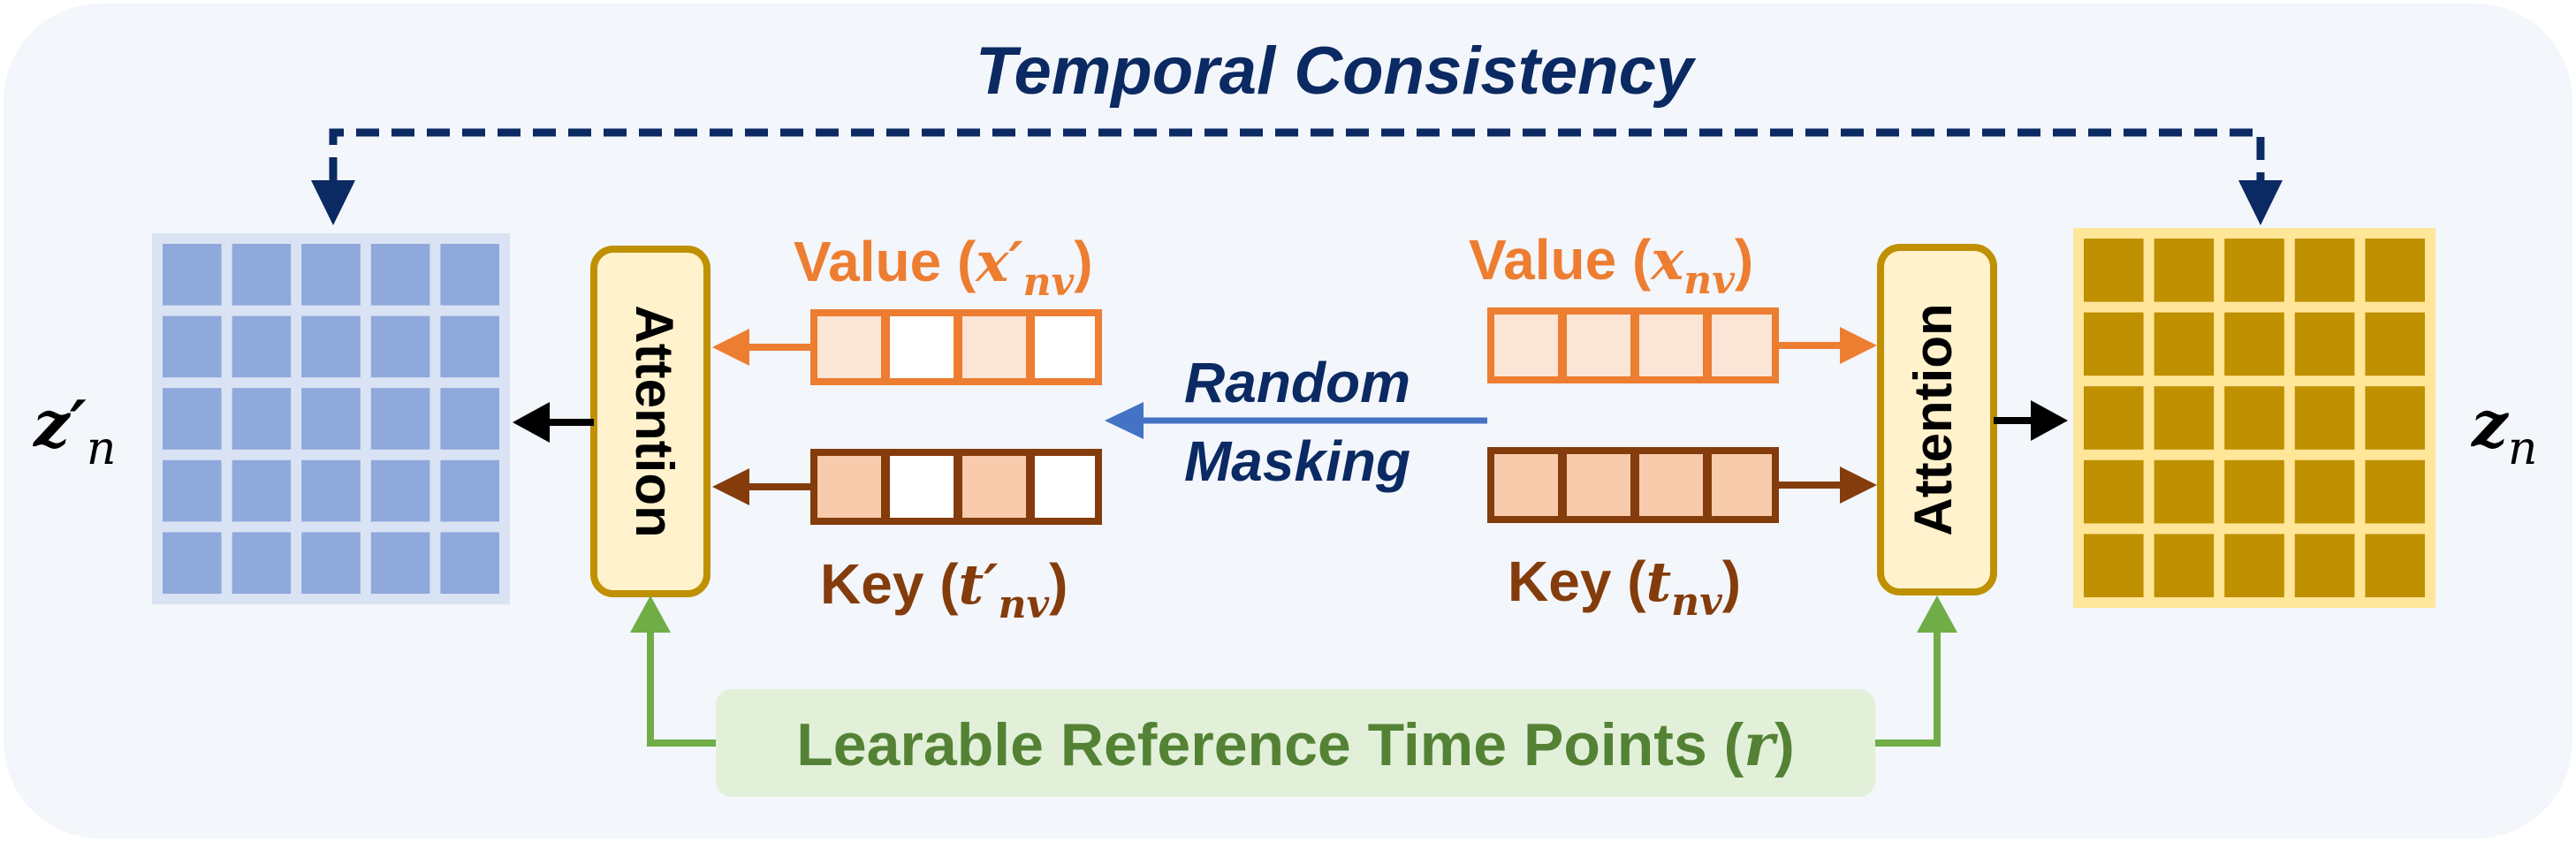 The height and width of the screenshot is (842, 2576). Describe the element at coordinates (956, 347) in the screenshot. I see `left-value-vector` at that location.